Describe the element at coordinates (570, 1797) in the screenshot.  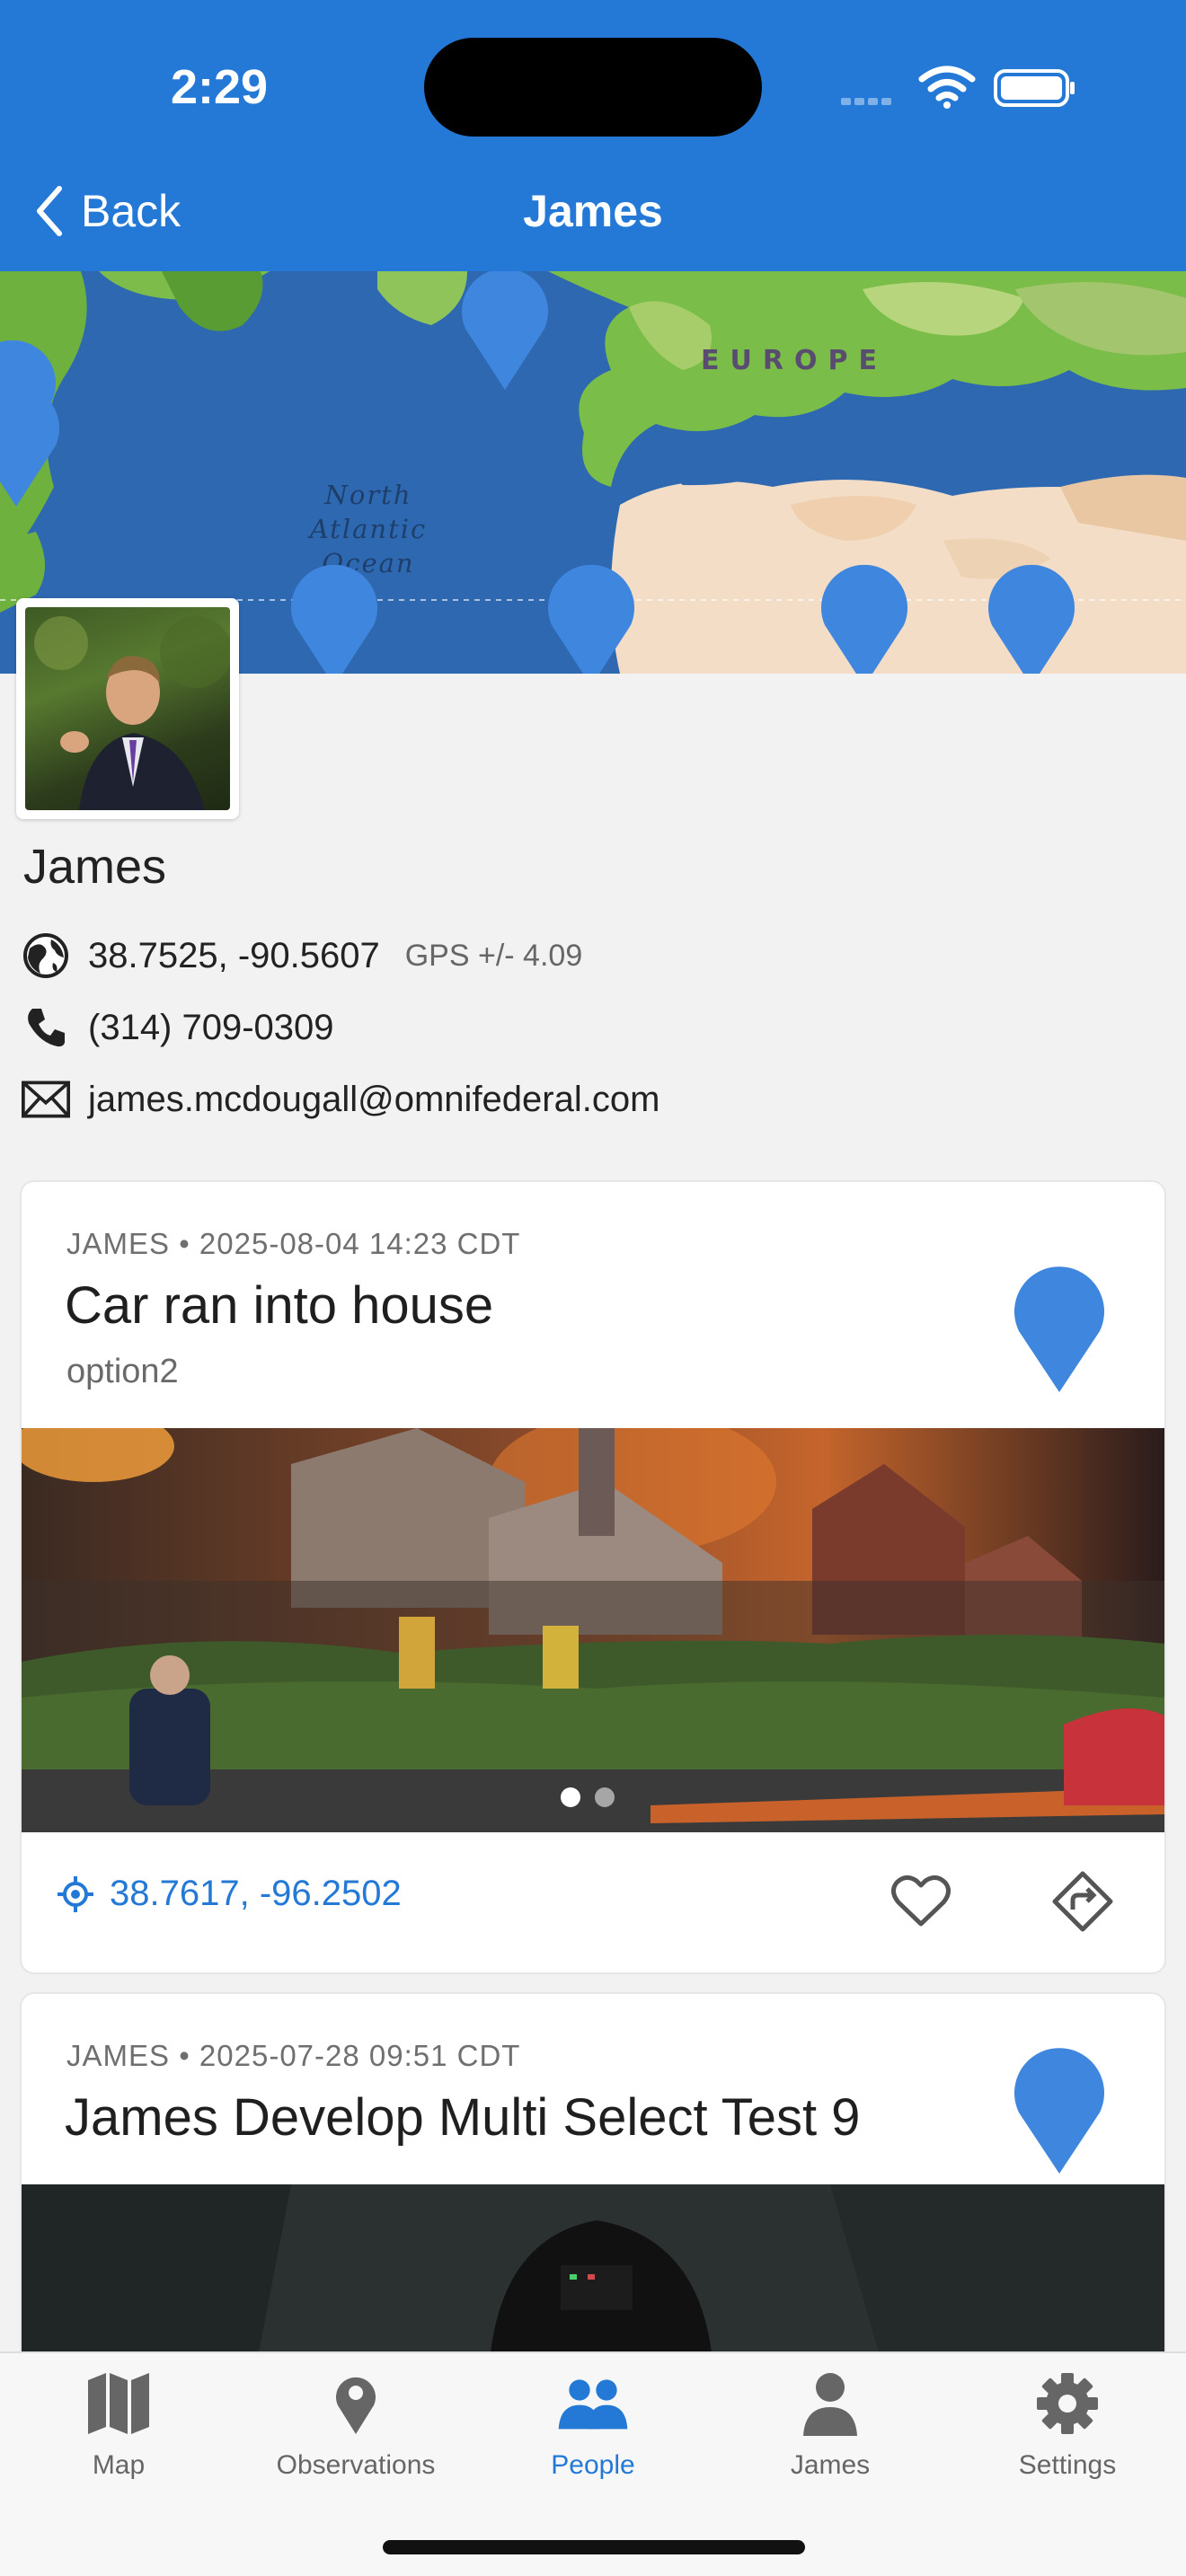
I see `pager-dot-active` at that location.